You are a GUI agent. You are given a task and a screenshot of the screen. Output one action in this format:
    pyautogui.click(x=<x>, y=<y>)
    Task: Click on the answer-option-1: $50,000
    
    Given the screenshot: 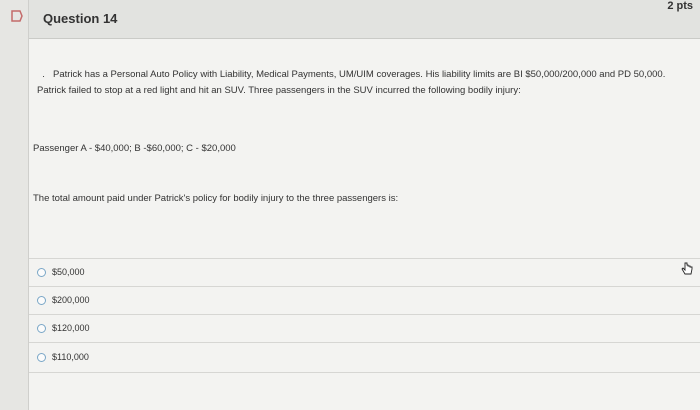 What is the action you would take?
    pyautogui.click(x=364, y=272)
    